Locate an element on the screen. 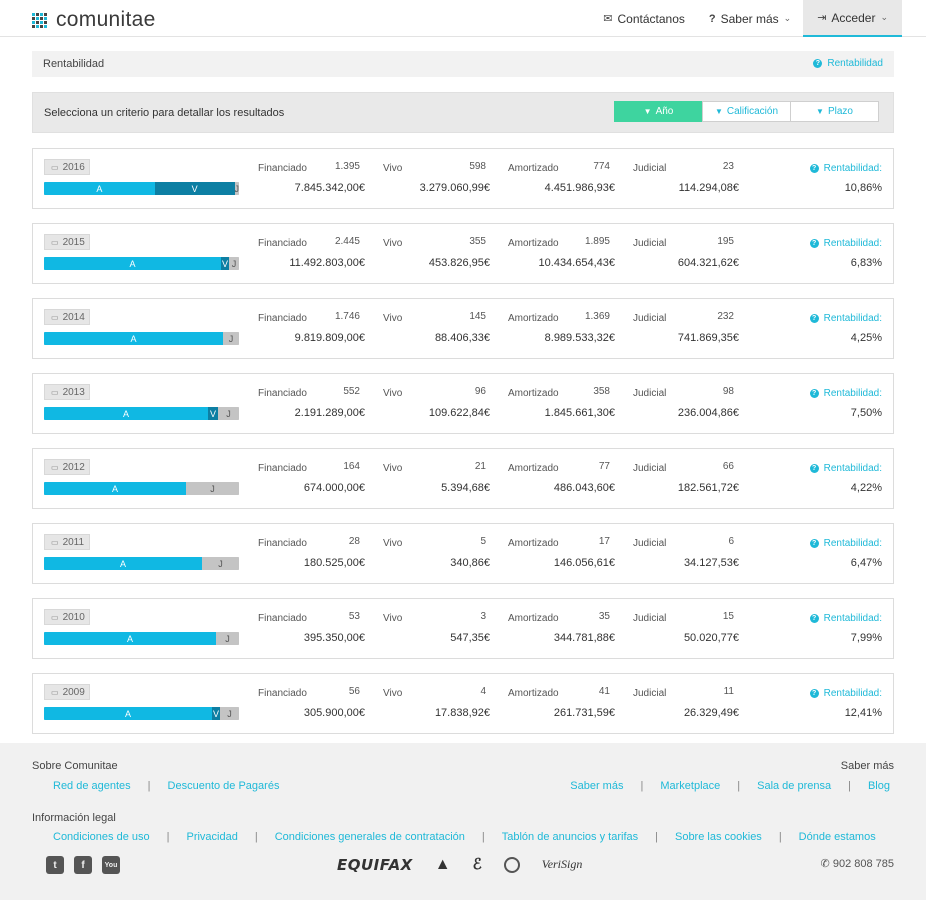 This screenshot has width=926, height=900. twitter-icon: t is located at coordinates (55, 865).